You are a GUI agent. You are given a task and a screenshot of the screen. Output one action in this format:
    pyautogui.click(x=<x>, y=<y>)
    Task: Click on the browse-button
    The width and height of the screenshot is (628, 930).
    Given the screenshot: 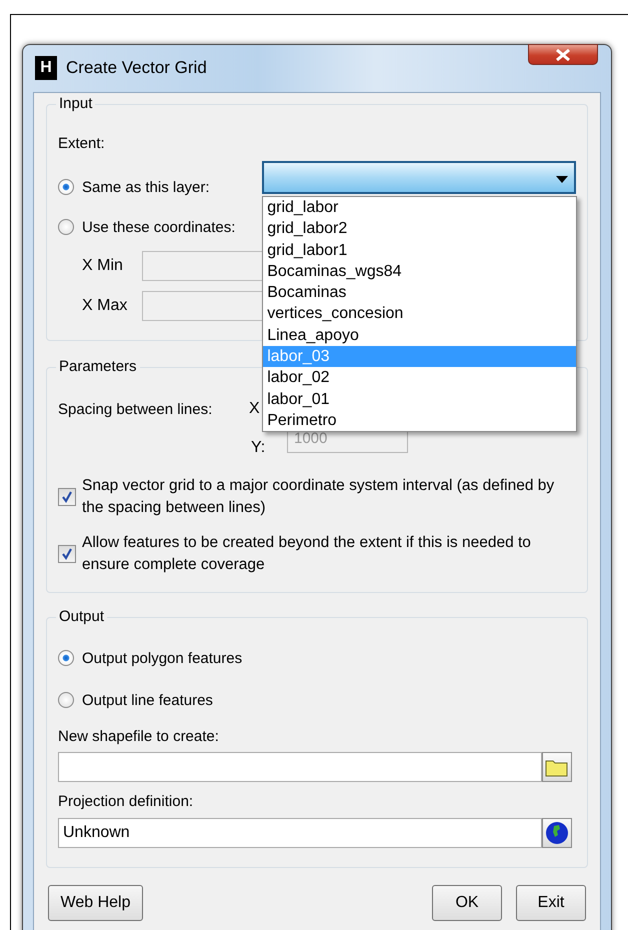 What is the action you would take?
    pyautogui.click(x=557, y=767)
    